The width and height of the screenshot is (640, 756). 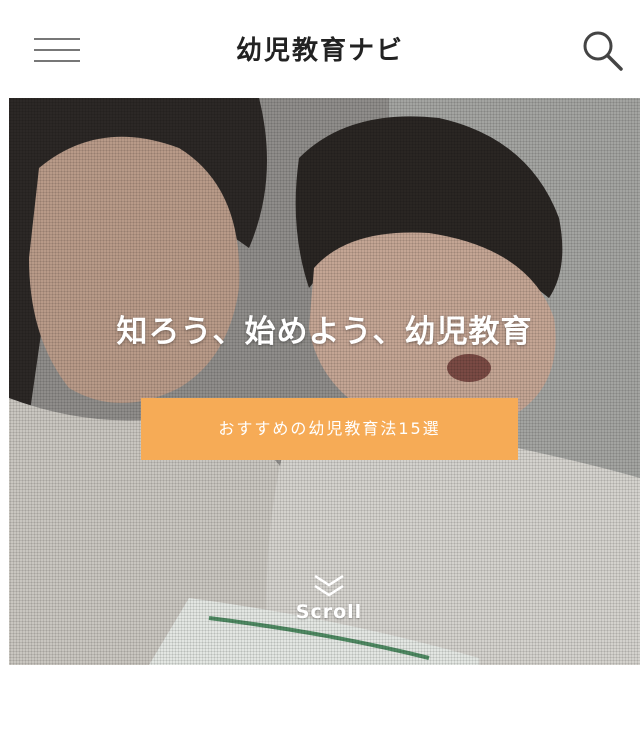 I want to click on hero-tagline: 知ろう、始めよう、幼児教育, so click(x=324, y=332).